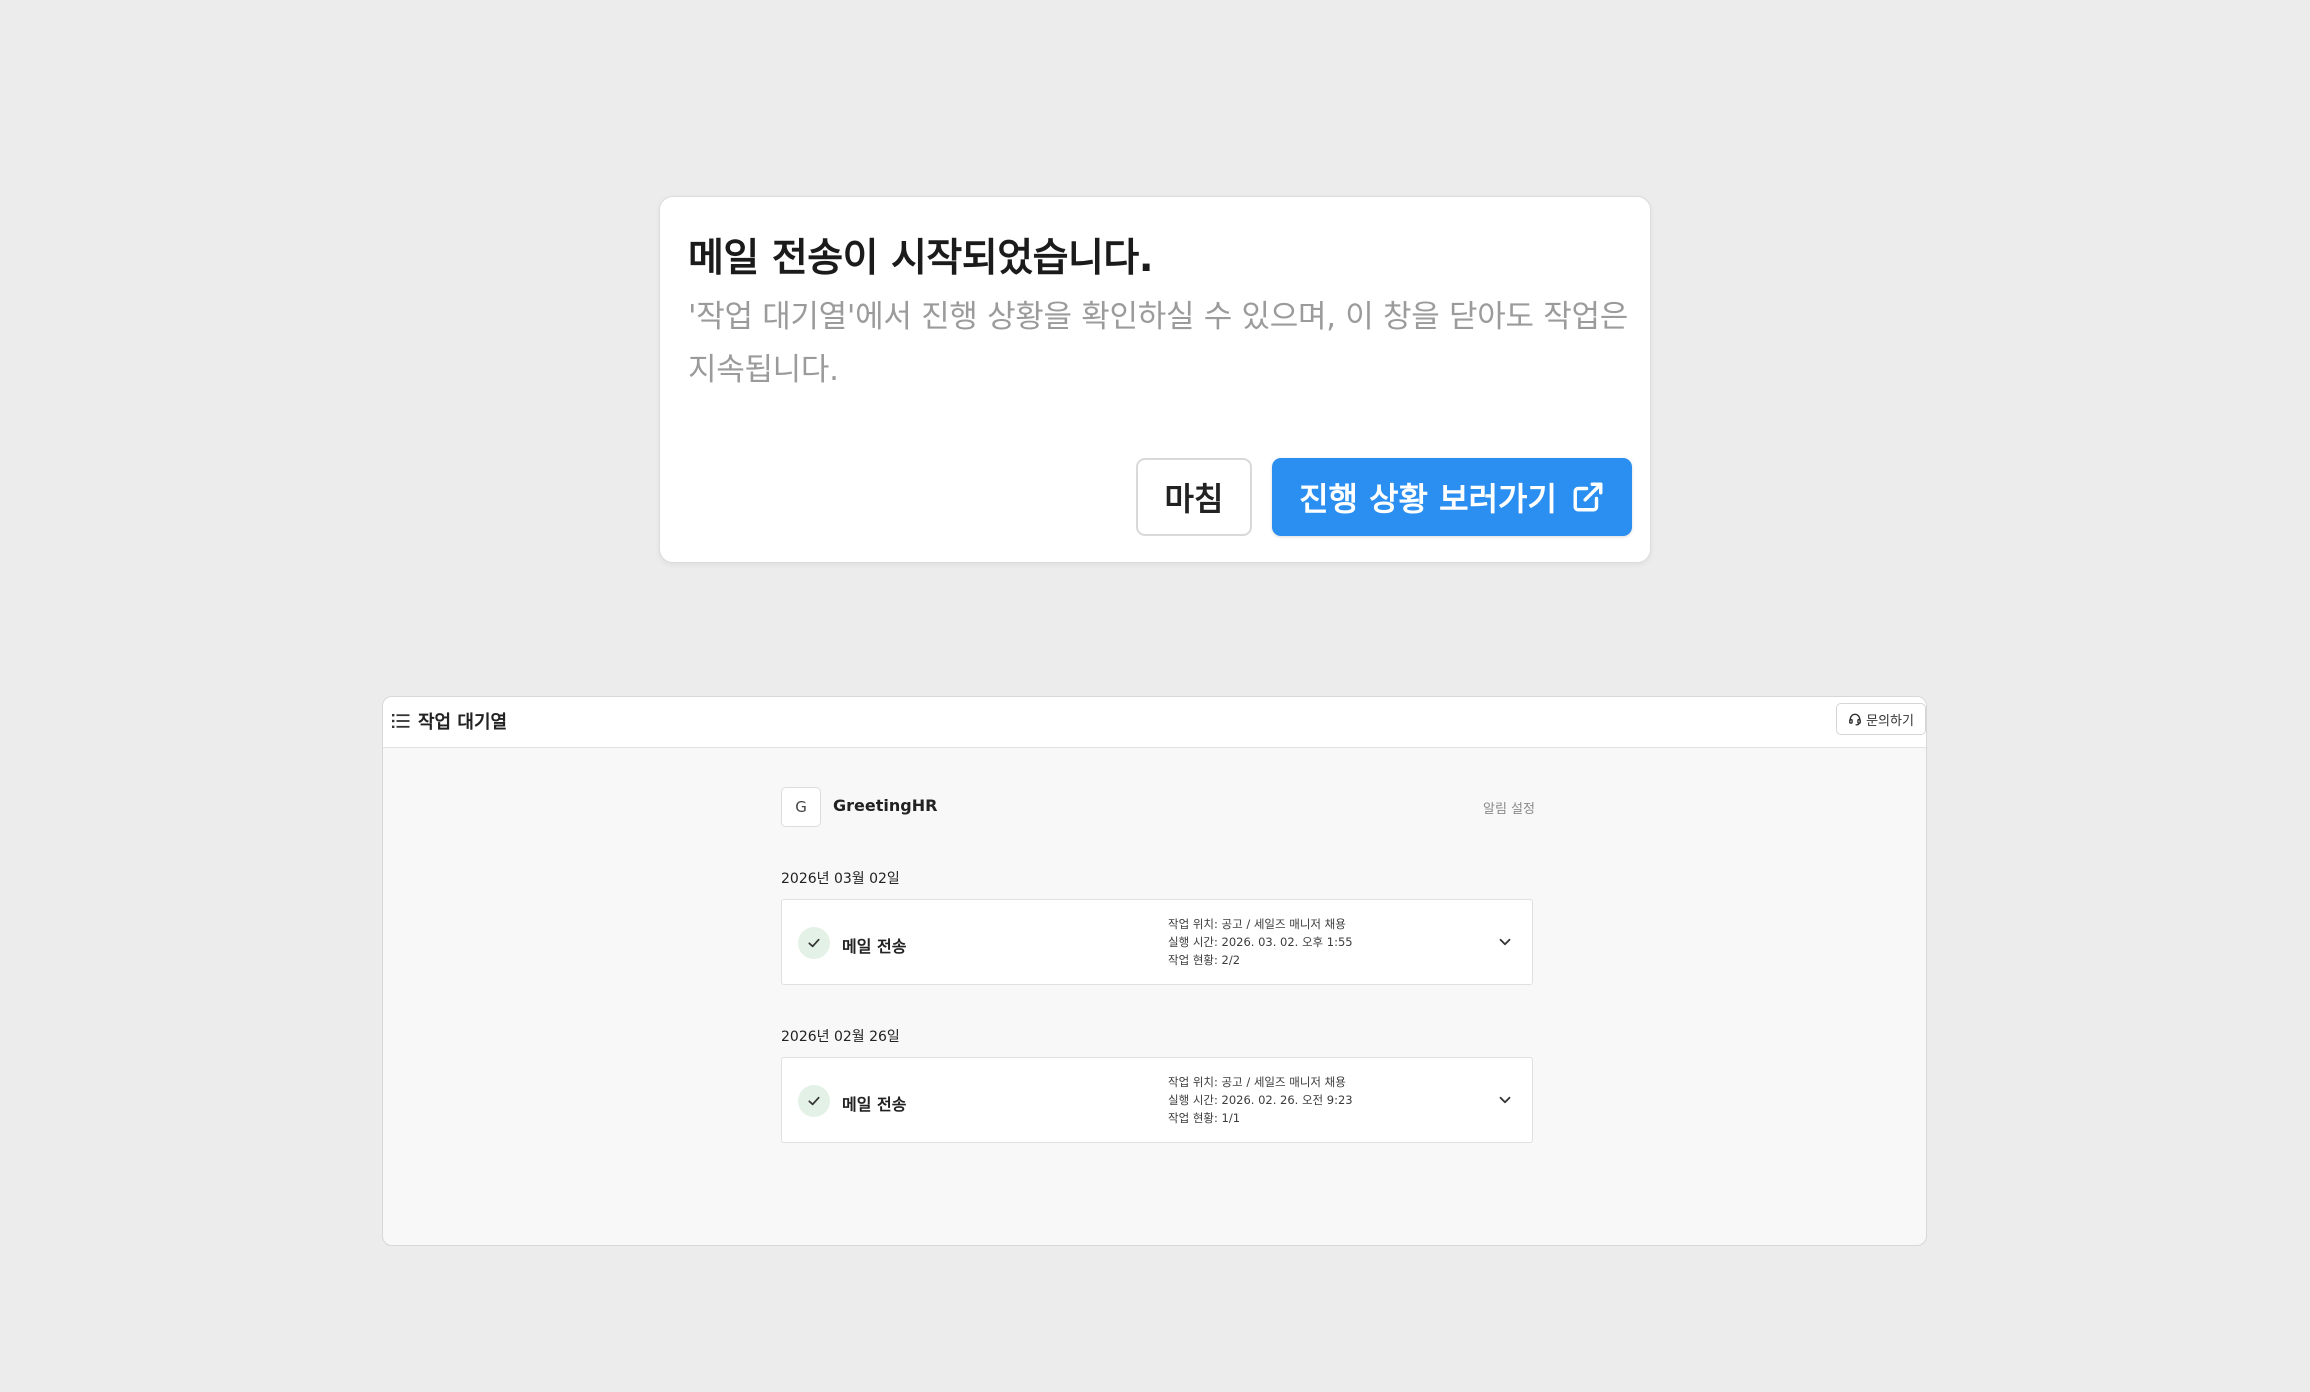 This screenshot has width=2310, height=1392. Describe the element at coordinates (840, 1037) in the screenshot. I see `date-group-label: 2026년 02월 26일` at that location.